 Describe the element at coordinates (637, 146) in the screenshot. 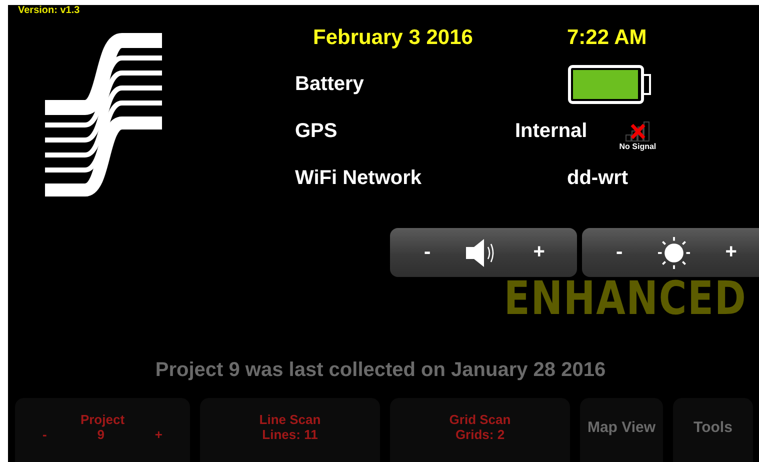

I see `no-signal-label: No Signal` at that location.